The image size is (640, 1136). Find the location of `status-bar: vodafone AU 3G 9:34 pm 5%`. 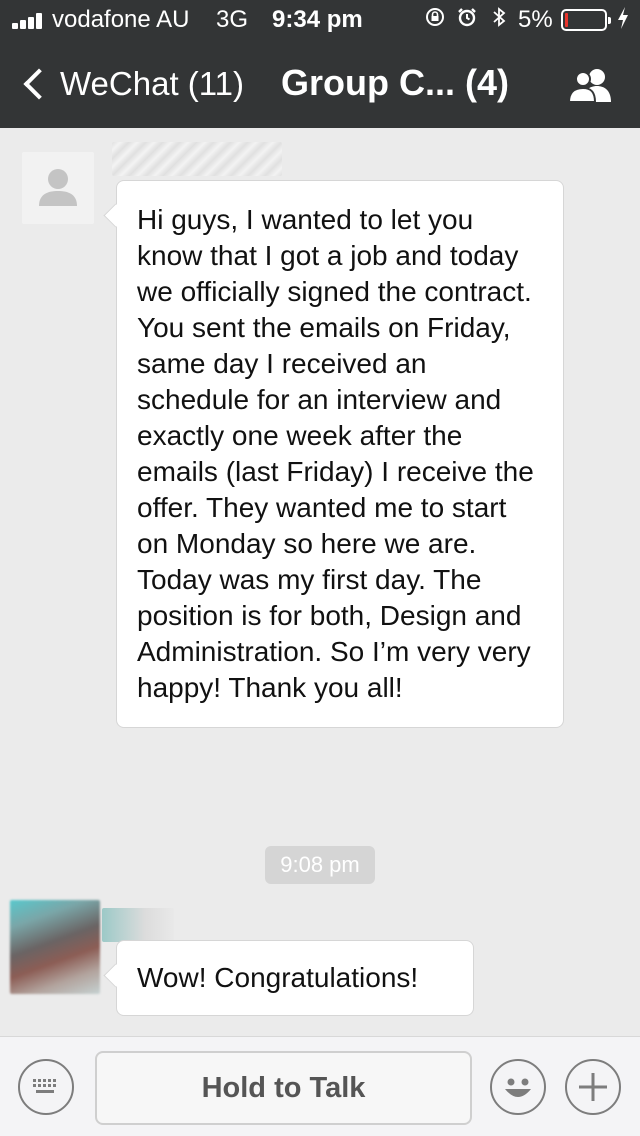

status-bar: vodafone AU 3G 9:34 pm 5% is located at coordinates (320, 20).